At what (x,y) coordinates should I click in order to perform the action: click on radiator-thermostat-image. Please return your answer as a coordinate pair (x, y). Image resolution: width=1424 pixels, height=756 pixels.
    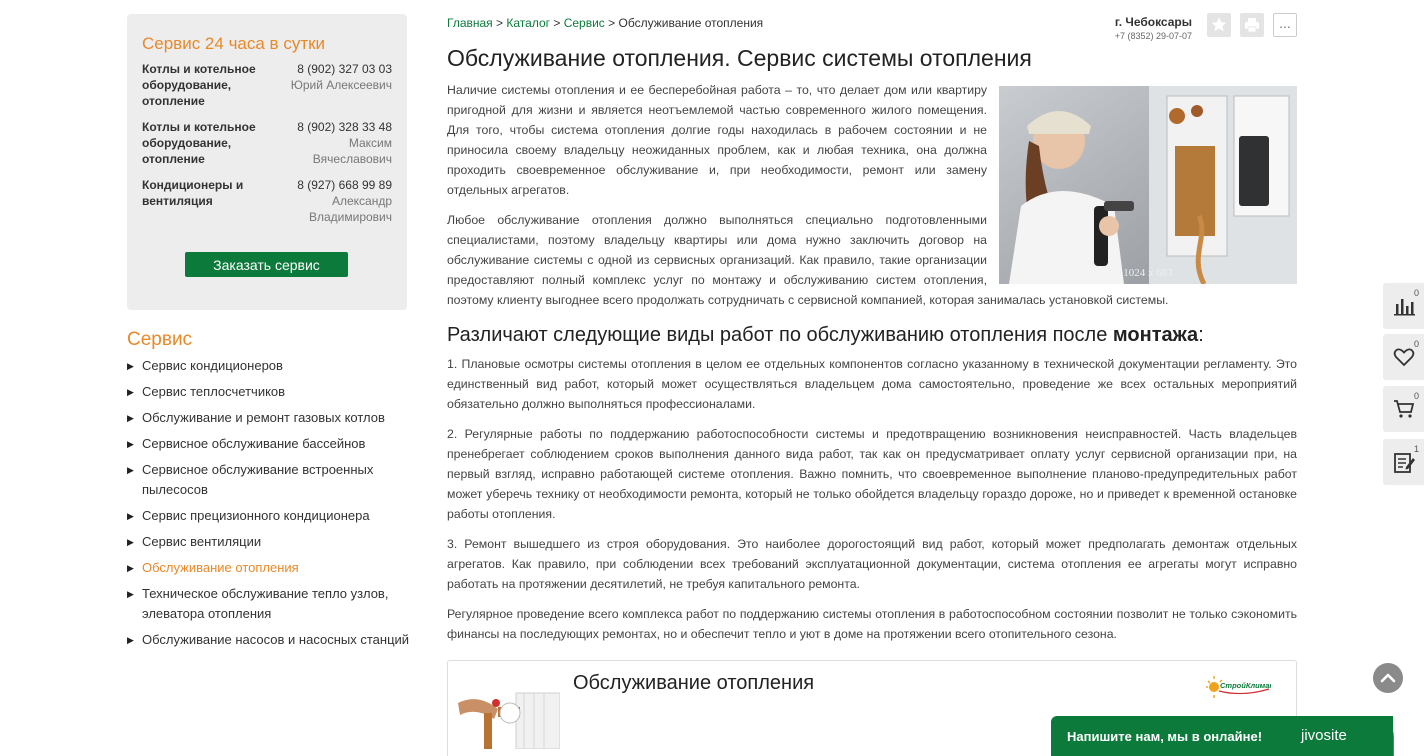
    Looking at the image, I should click on (509, 711).